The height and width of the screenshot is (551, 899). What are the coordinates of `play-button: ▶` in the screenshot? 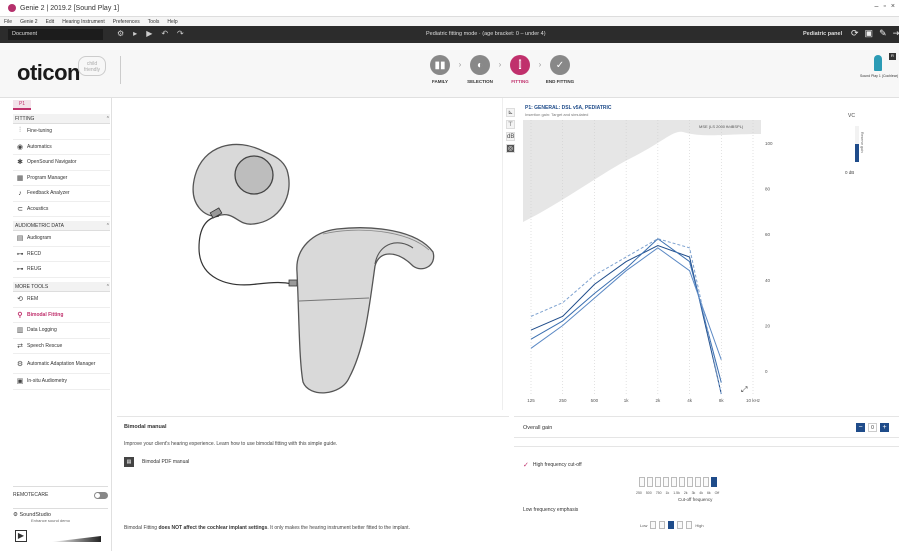 It's located at (21, 536).